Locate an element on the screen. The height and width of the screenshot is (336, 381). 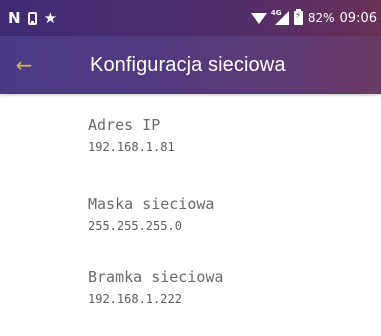
back-button: ← is located at coordinates (24, 65).